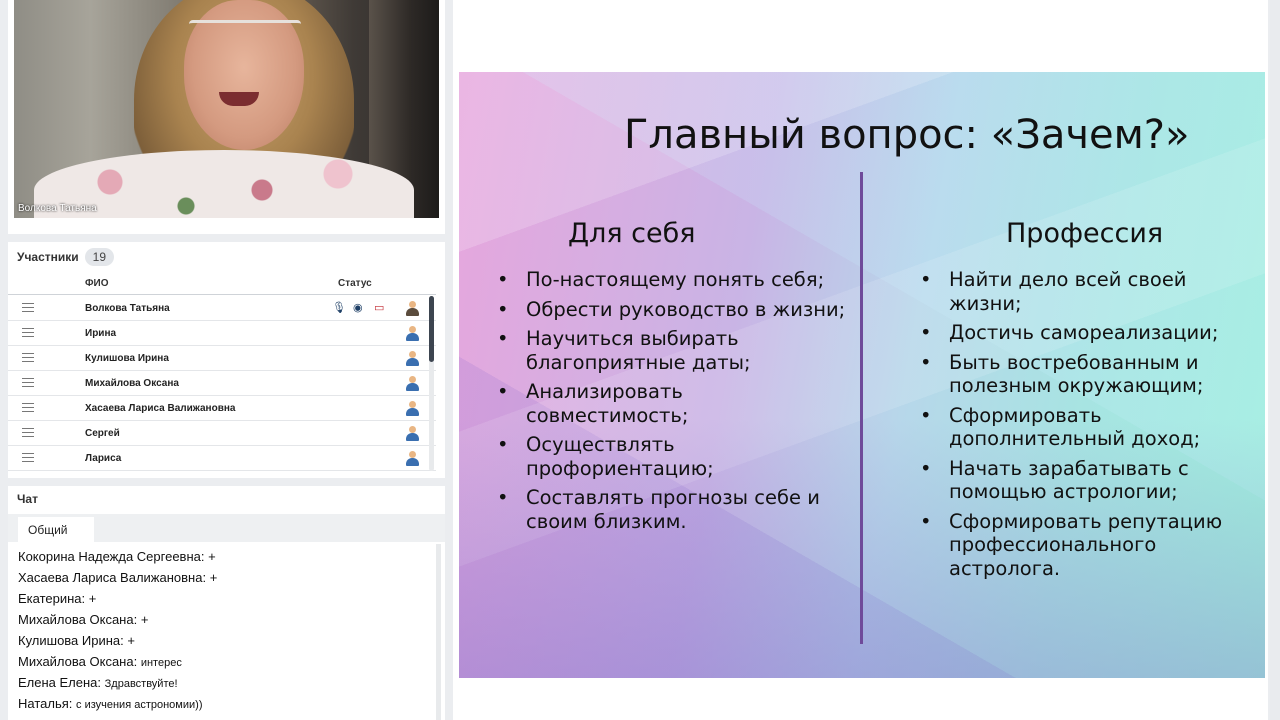 This screenshot has width=1280, height=720. What do you see at coordinates (228, 643) in the screenshot?
I see `chat-message: Кулишова Ирина: +` at bounding box center [228, 643].